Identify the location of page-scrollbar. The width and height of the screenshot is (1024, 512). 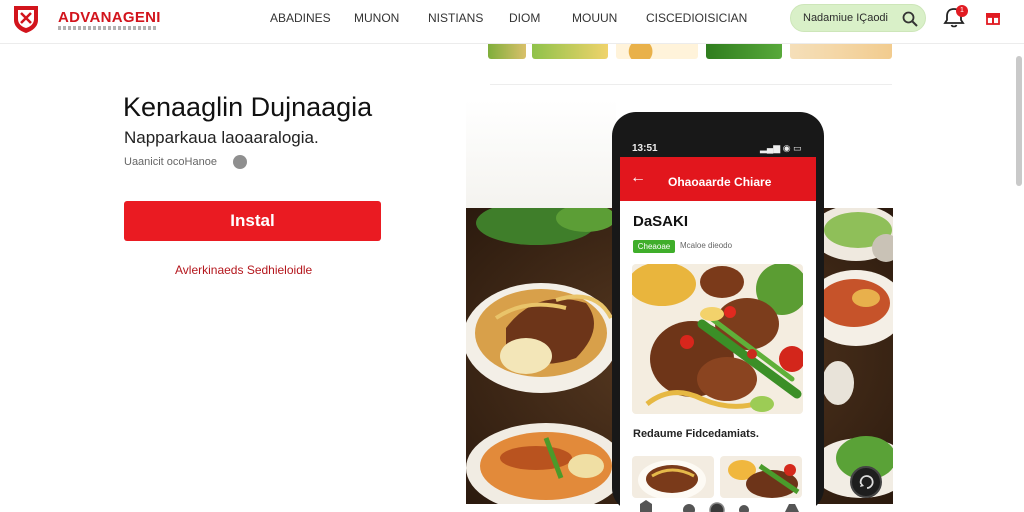
(1019, 121).